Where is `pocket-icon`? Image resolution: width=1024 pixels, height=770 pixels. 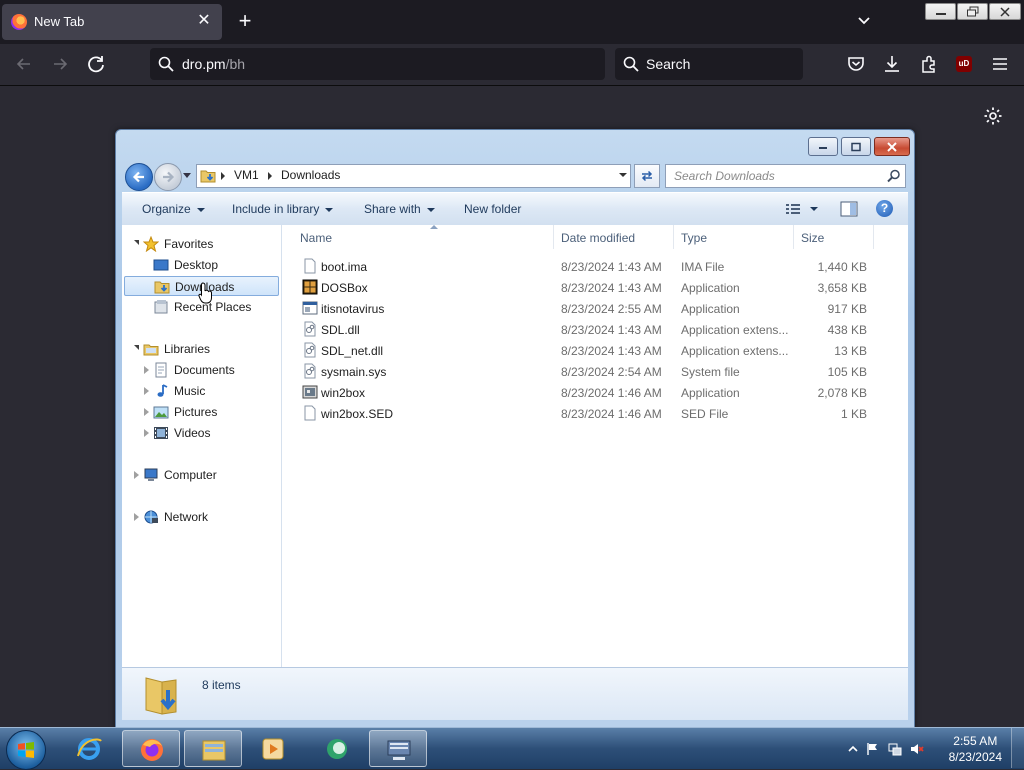 pocket-icon is located at coordinates (856, 64).